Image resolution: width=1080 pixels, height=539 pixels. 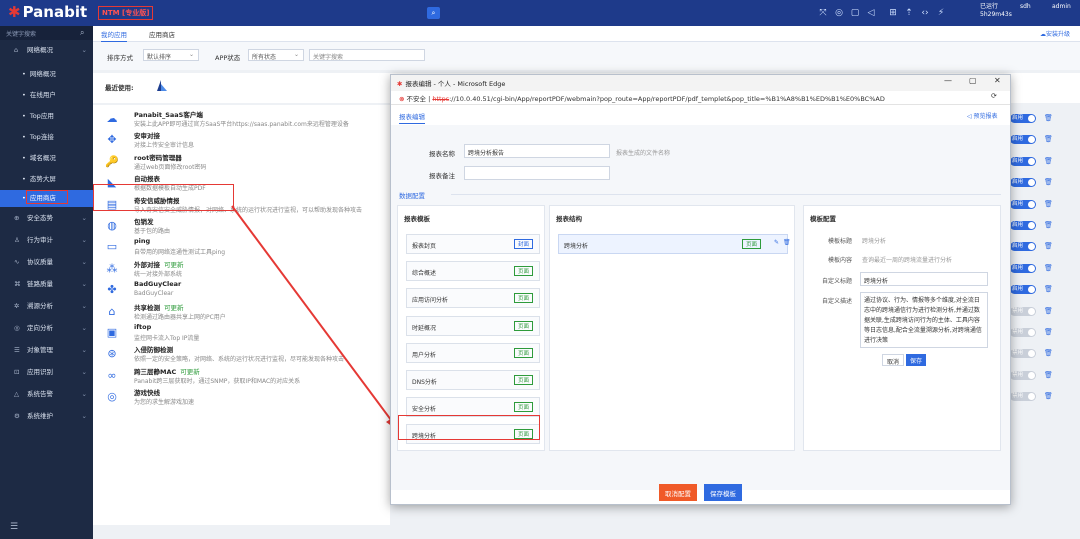 I want to click on share-icon: ⇡, so click(x=909, y=13).